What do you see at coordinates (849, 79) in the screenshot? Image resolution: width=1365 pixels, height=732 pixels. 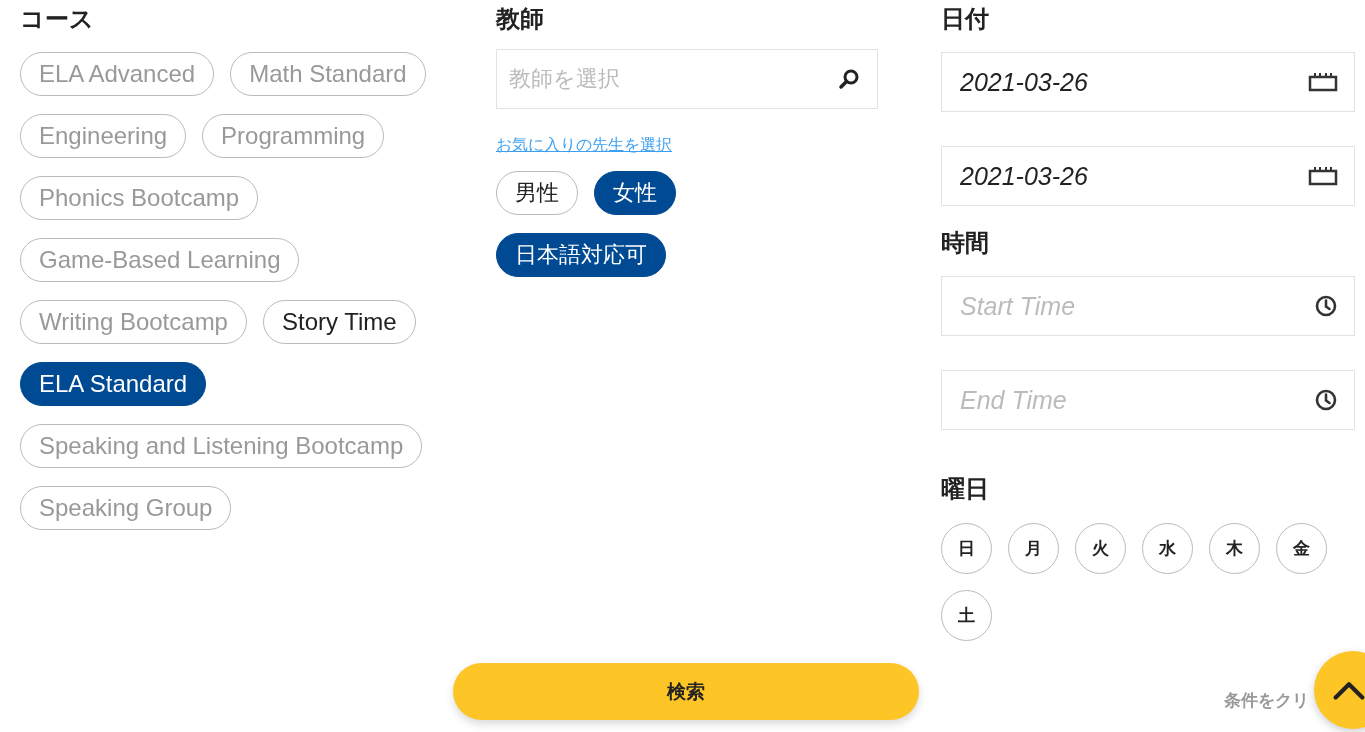 I see `search-icon` at bounding box center [849, 79].